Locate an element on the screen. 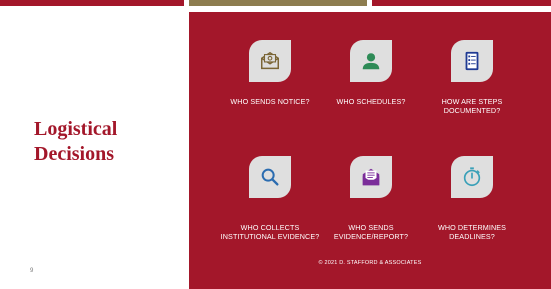 The width and height of the screenshot is (551, 289). magnifier-icon is located at coordinates (270, 177).